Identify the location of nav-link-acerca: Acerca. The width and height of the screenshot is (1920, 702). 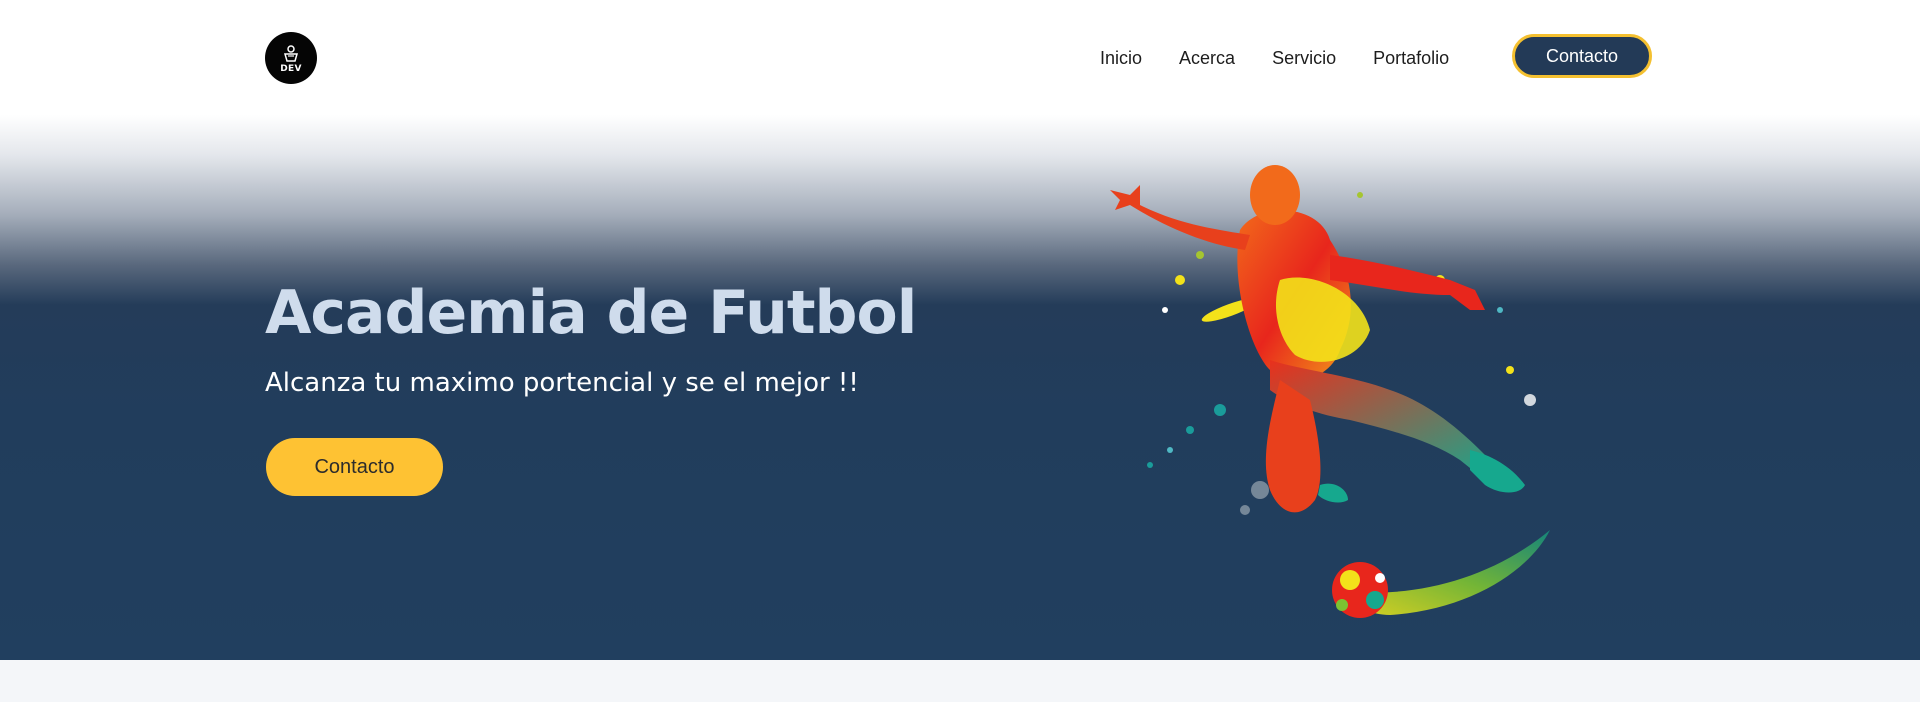
(1207, 58).